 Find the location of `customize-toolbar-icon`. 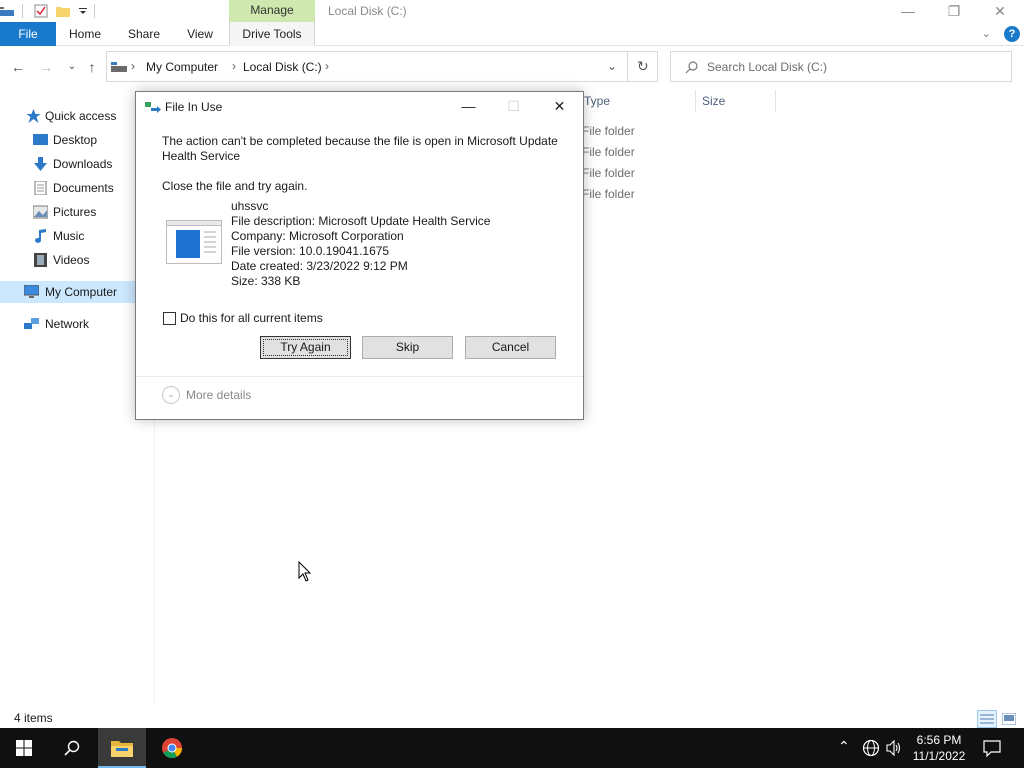

customize-toolbar-icon is located at coordinates (83, 11).